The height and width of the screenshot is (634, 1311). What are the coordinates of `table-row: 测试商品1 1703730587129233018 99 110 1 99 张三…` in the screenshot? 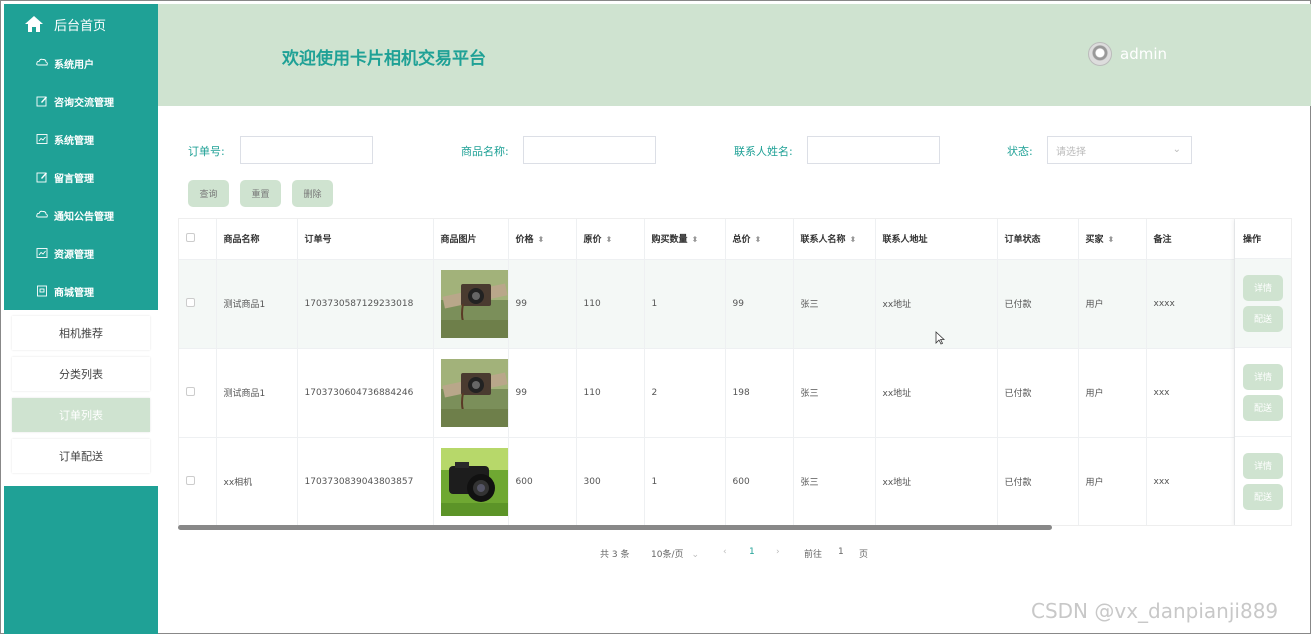 It's located at (735, 304).